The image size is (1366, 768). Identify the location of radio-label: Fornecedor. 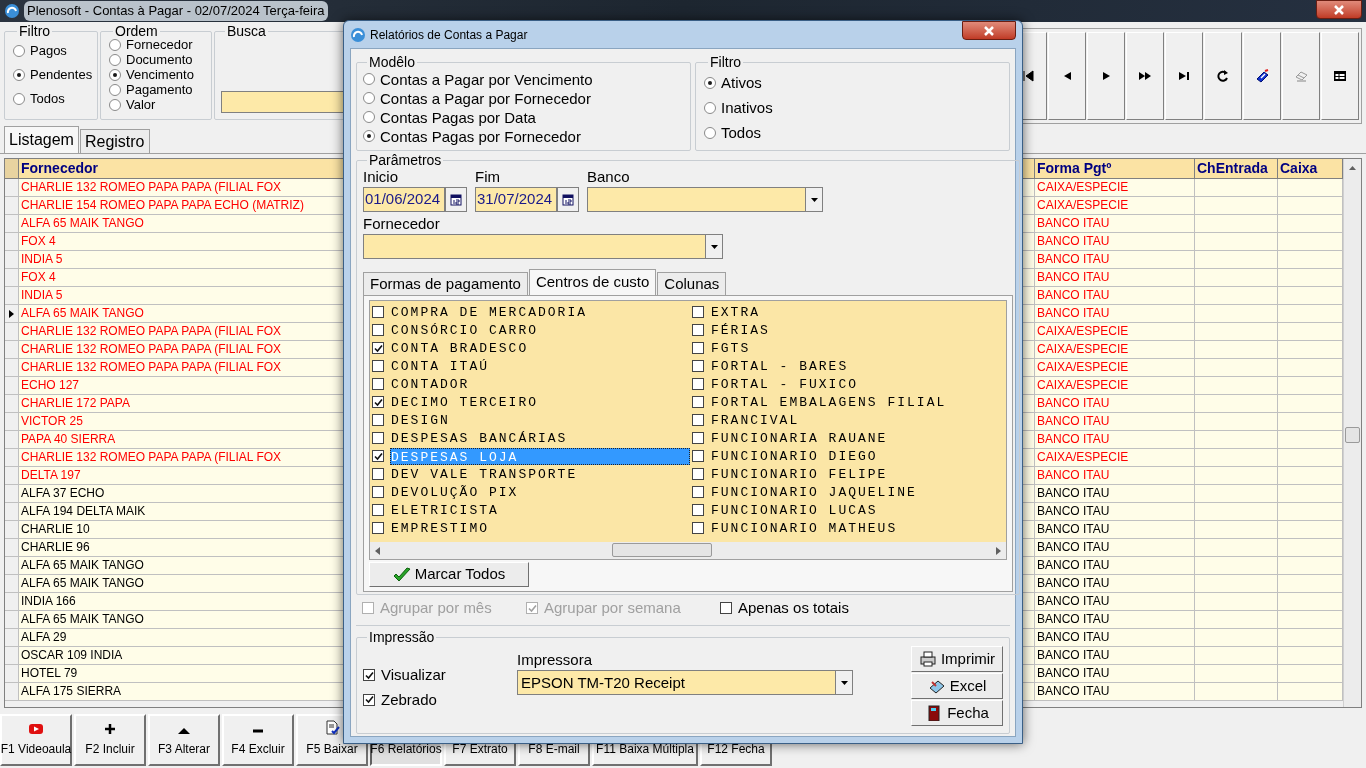
(159, 44).